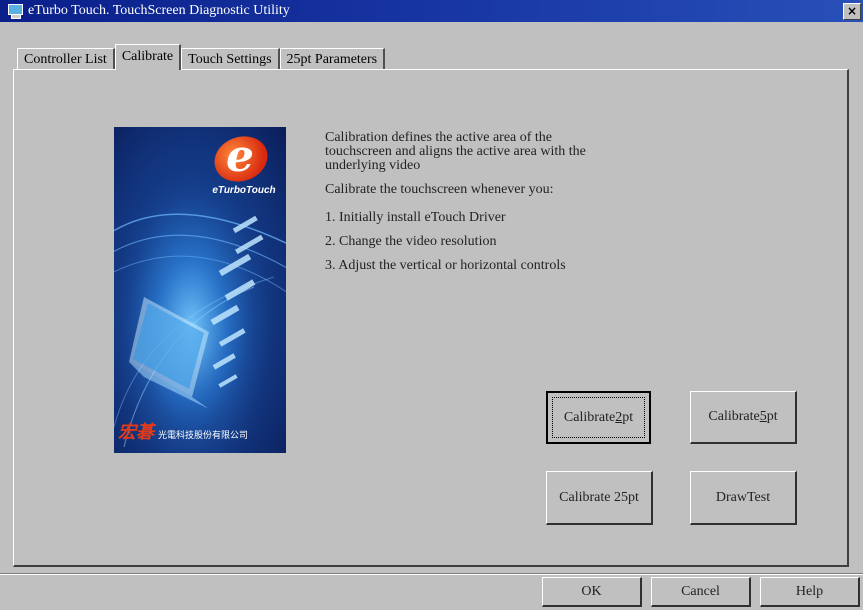 This screenshot has height=610, width=863. What do you see at coordinates (66, 59) in the screenshot?
I see `tab-controller-list: Controller List` at bounding box center [66, 59].